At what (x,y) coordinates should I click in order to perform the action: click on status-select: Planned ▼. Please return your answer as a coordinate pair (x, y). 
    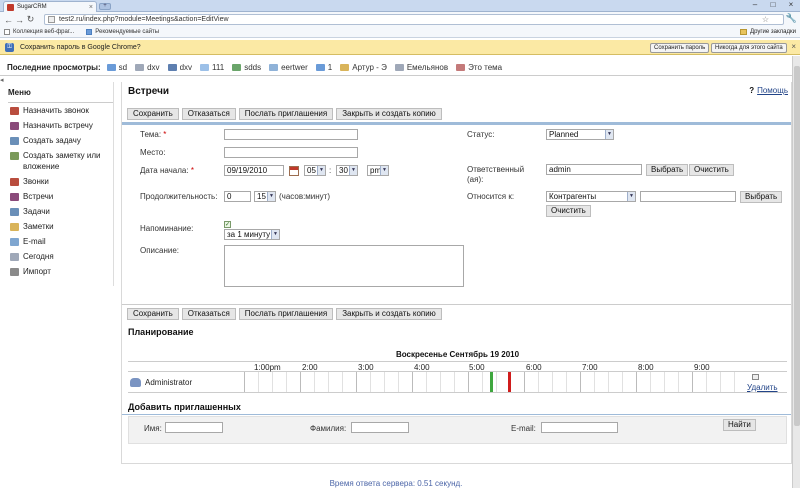
    Looking at the image, I should click on (580, 134).